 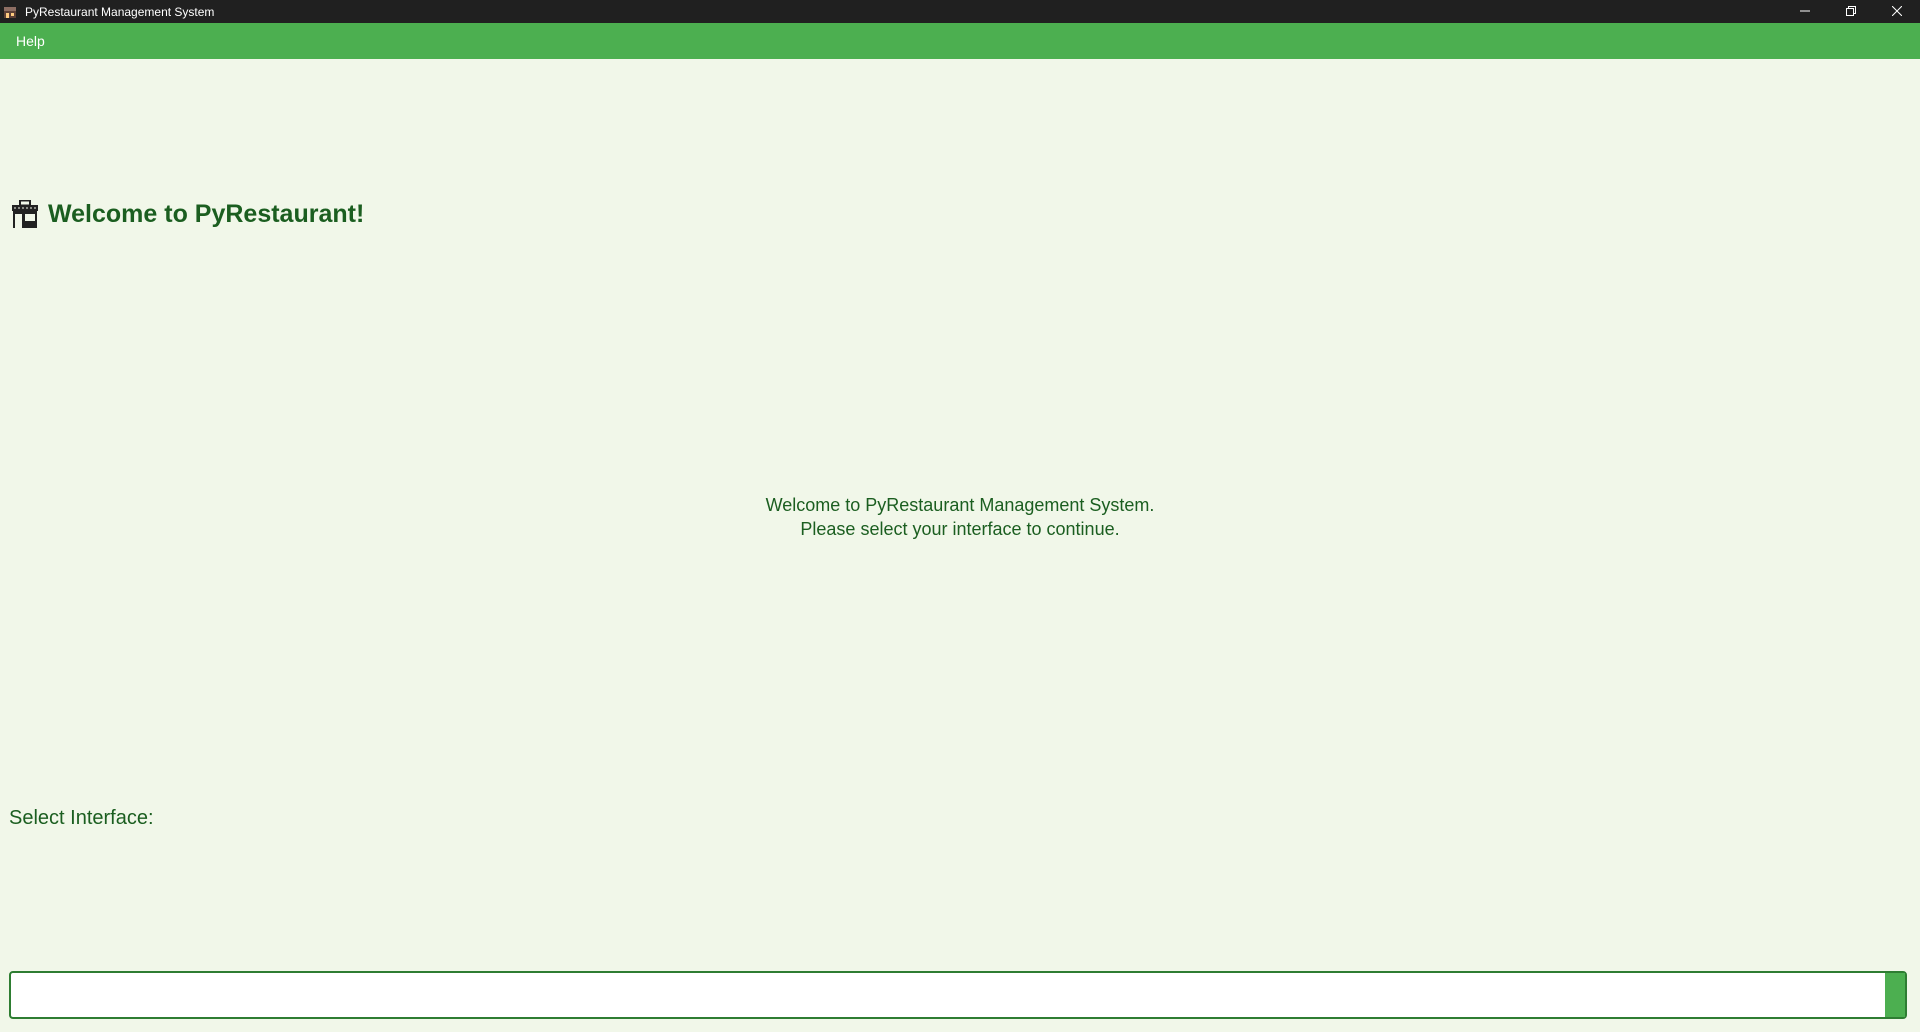 I want to click on interface-select, so click(x=958, y=995).